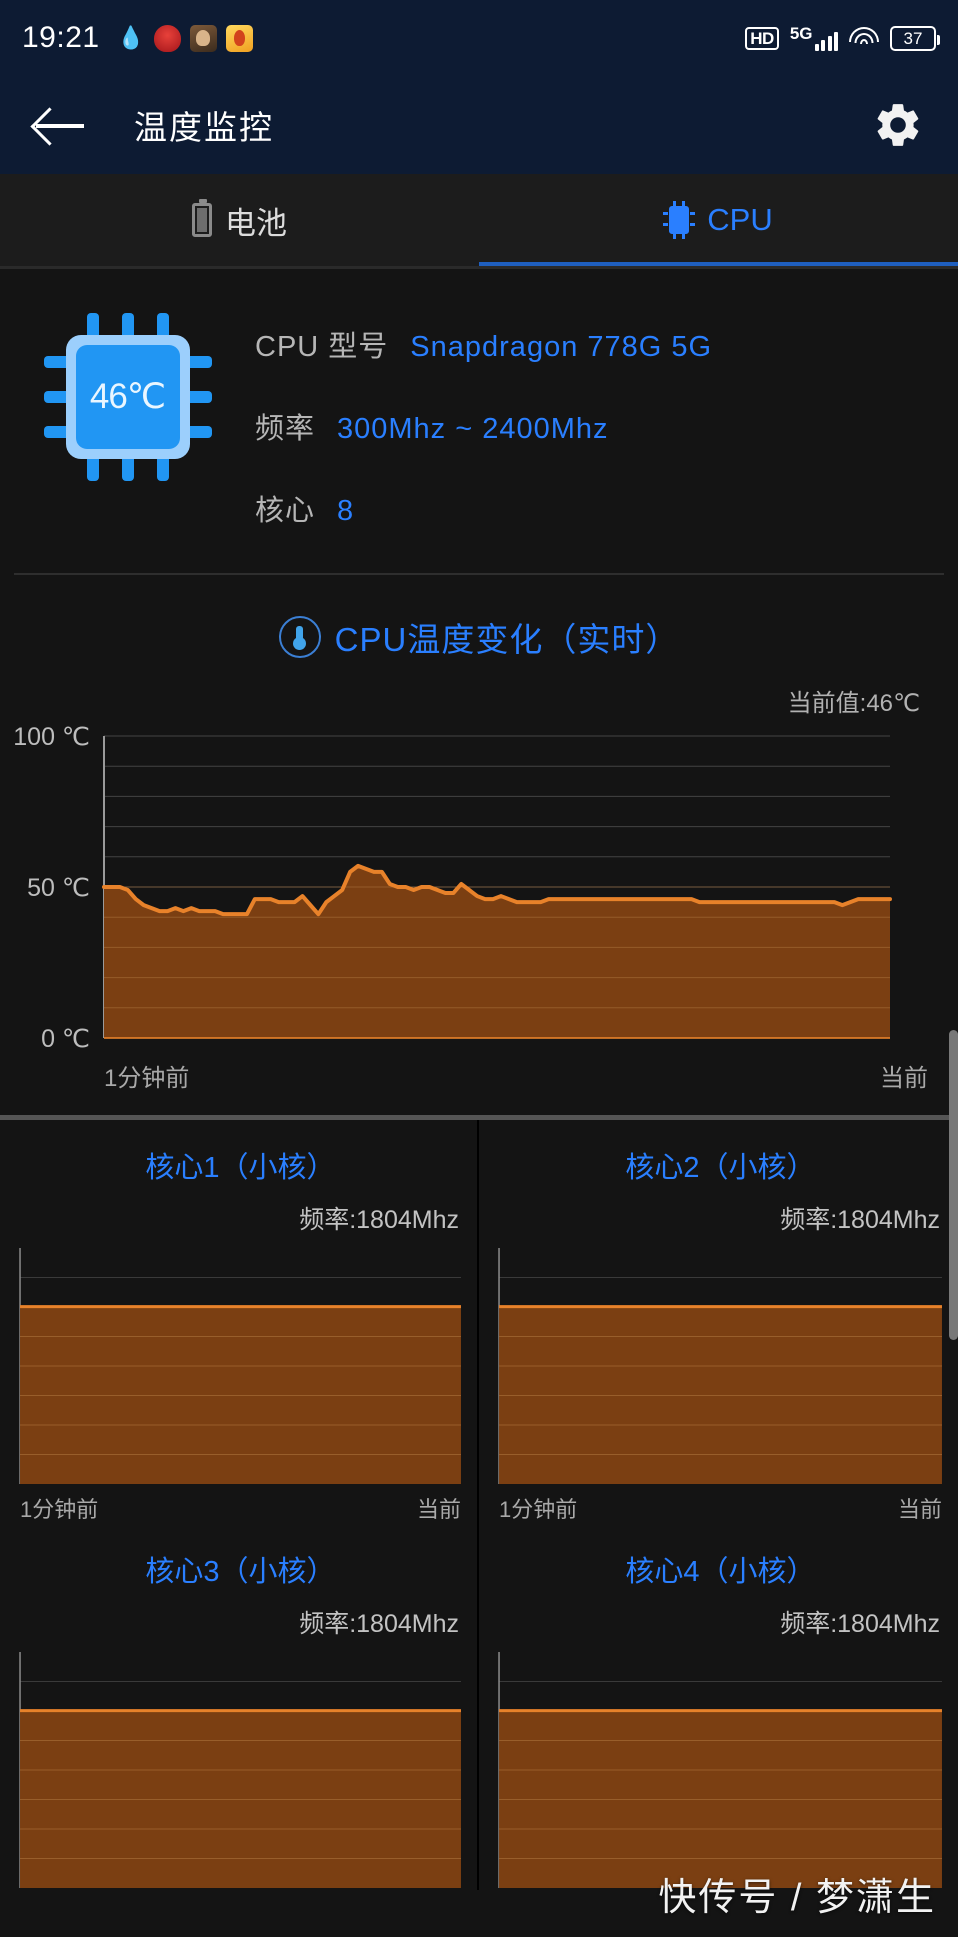 The image size is (958, 1937). What do you see at coordinates (240, 1366) in the screenshot?
I see `core-1-plot` at bounding box center [240, 1366].